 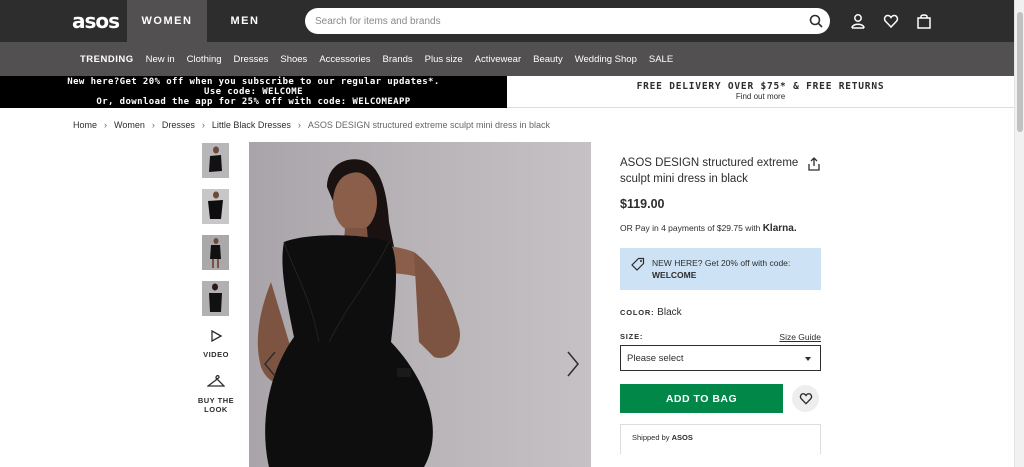 What do you see at coordinates (216, 400) in the screenshot?
I see `buy-the-look-line1: BUY THE` at bounding box center [216, 400].